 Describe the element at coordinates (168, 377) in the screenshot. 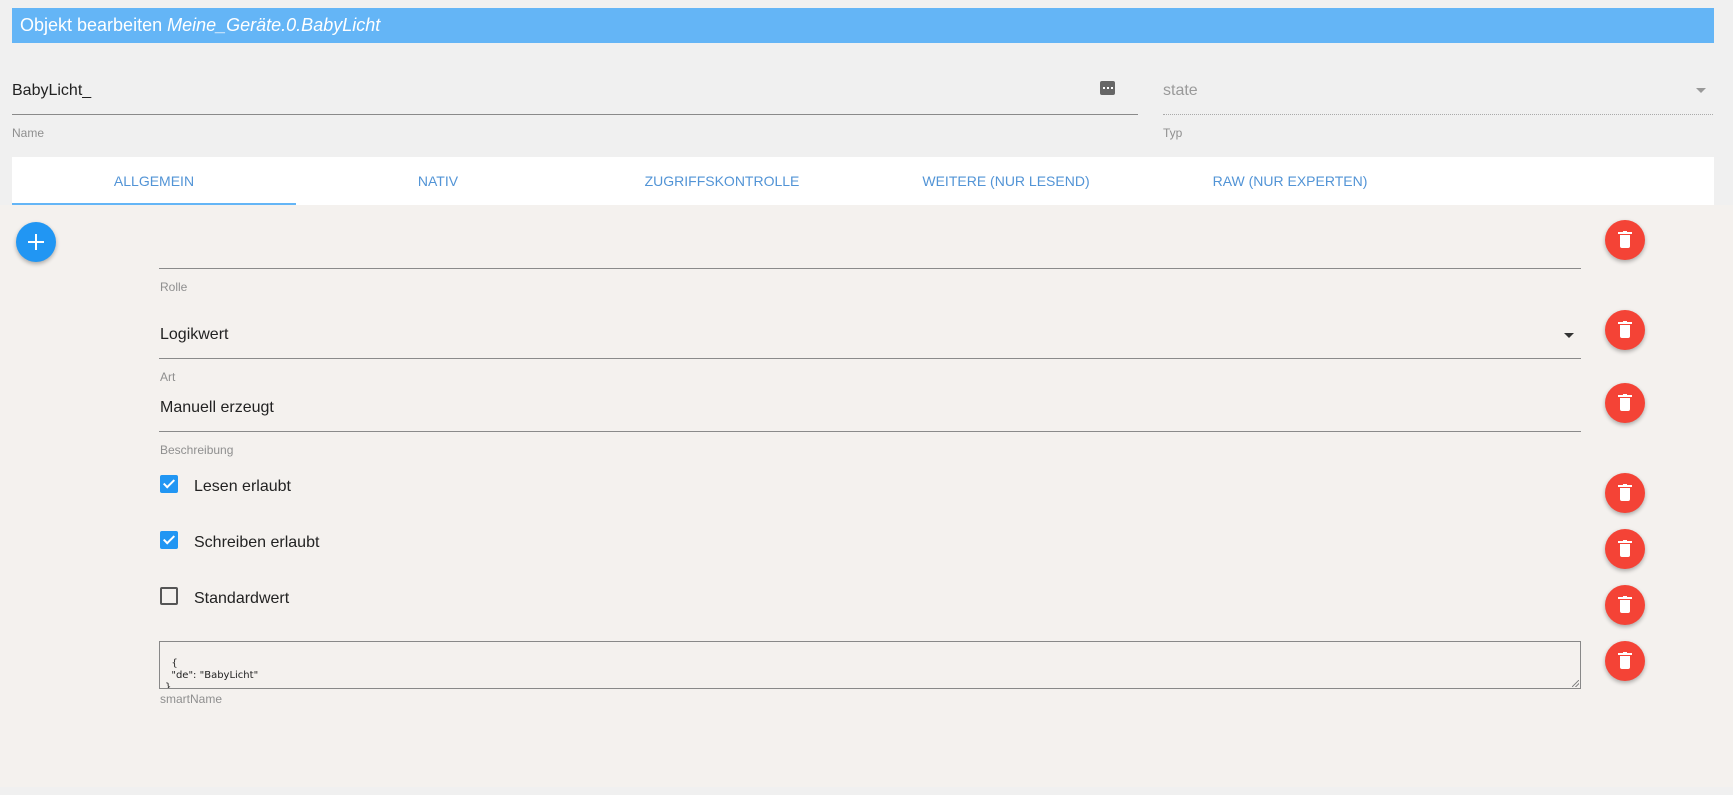

I see `art-label: Art` at that location.